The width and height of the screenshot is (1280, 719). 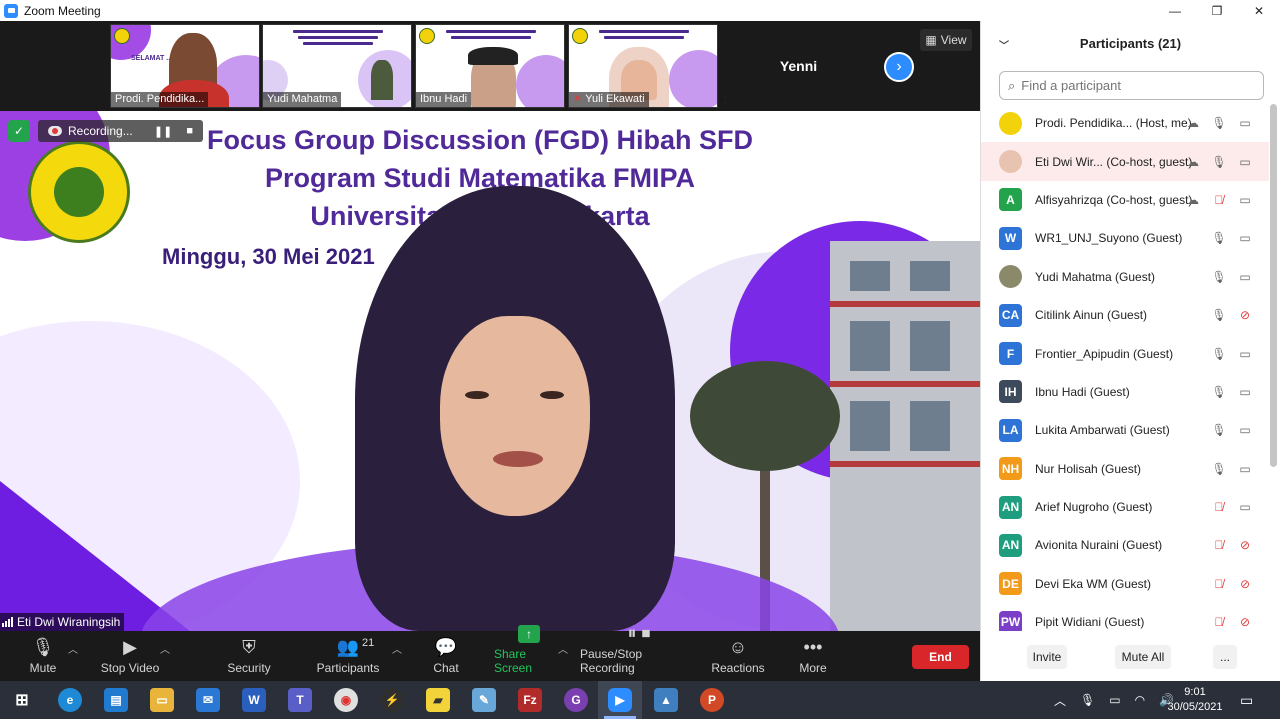 What do you see at coordinates (576, 700) in the screenshot?
I see `app-icon: G` at bounding box center [576, 700].